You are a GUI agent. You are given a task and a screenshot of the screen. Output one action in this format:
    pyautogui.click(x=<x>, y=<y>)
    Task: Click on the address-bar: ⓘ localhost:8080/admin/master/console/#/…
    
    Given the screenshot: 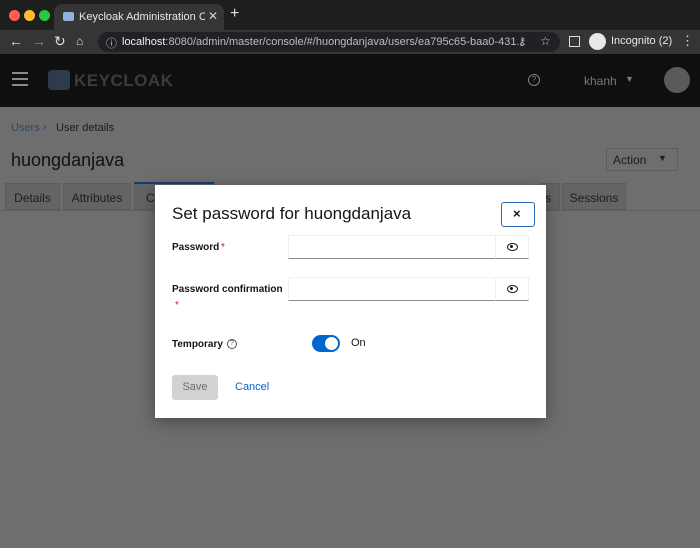 What is the action you would take?
    pyautogui.click(x=329, y=42)
    